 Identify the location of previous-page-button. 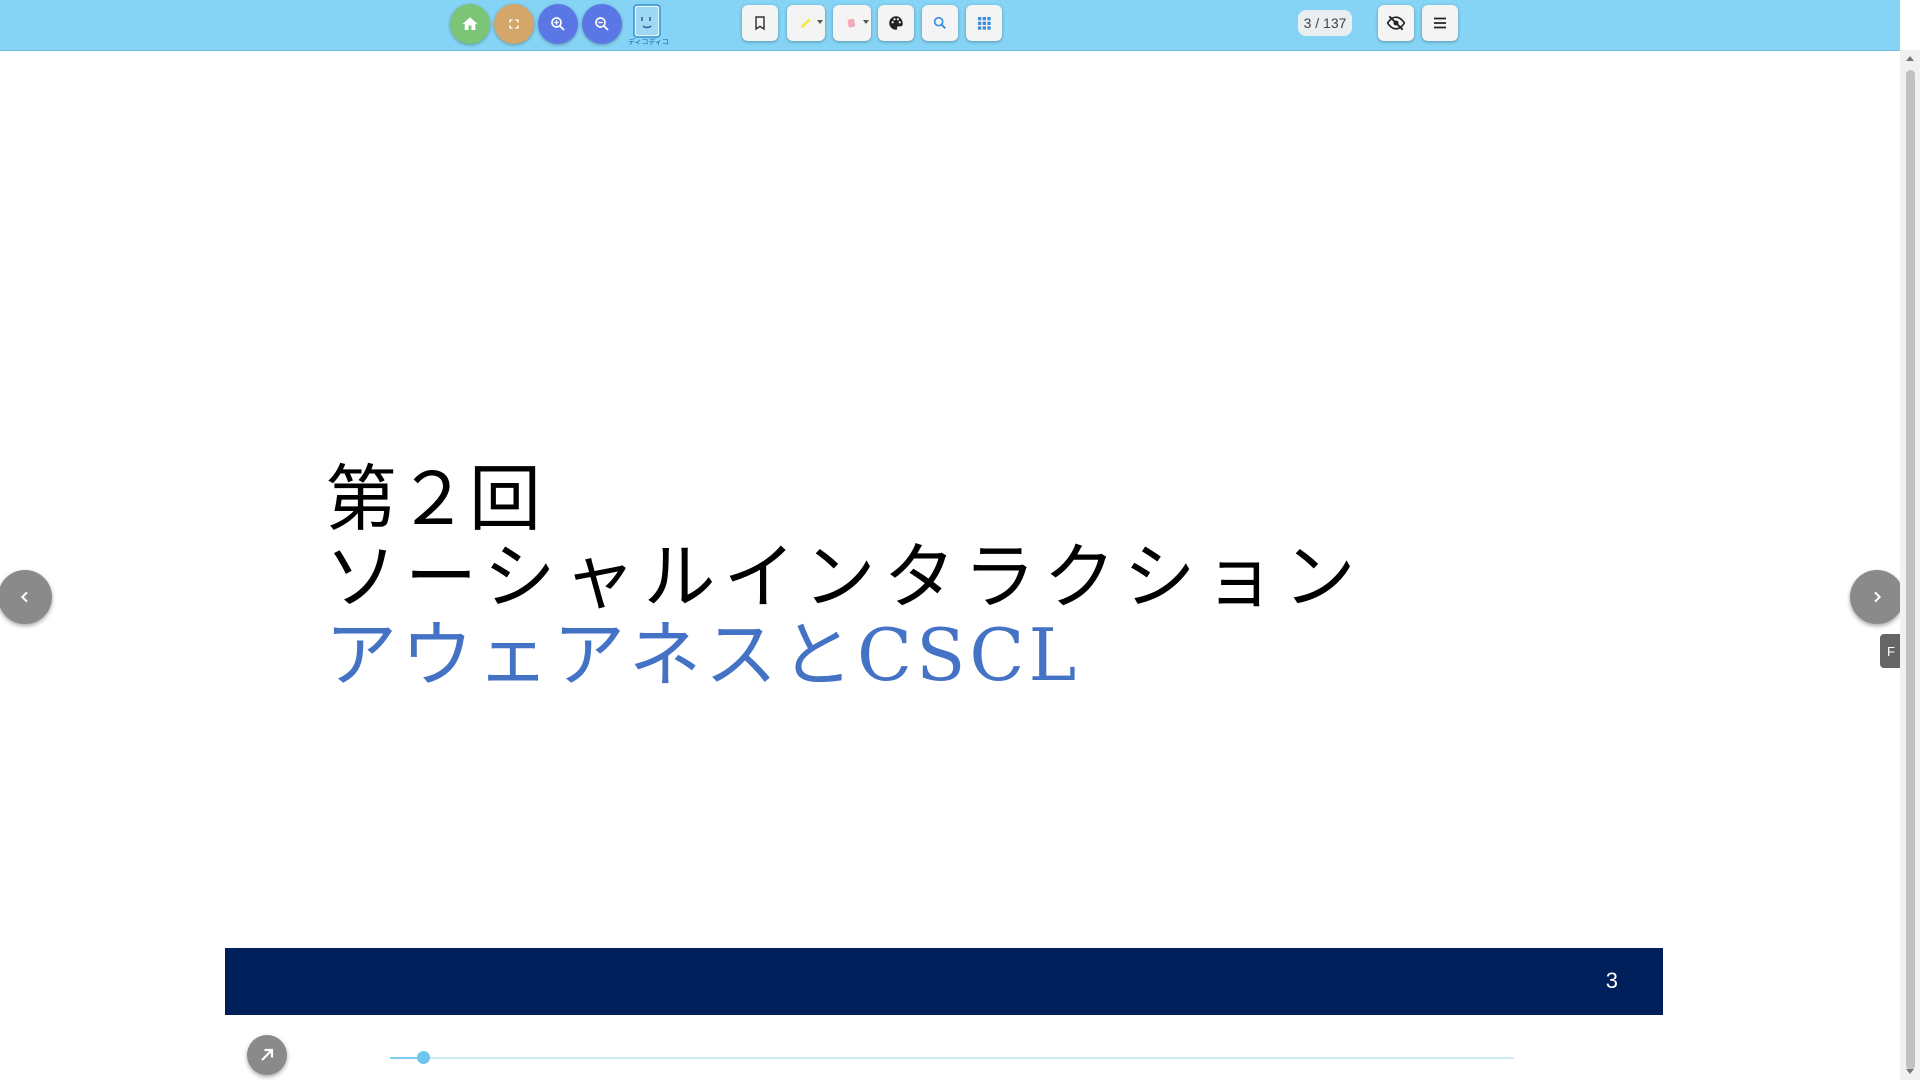
(26, 597).